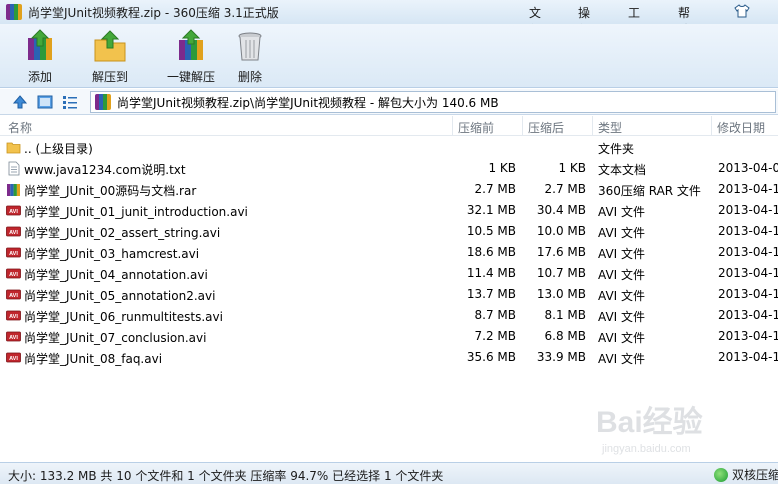 The image size is (778, 484). I want to click on title-bar: 尚学堂JUnit视频教程.zip - 360压缩 3.1正式版, so click(389, 12).